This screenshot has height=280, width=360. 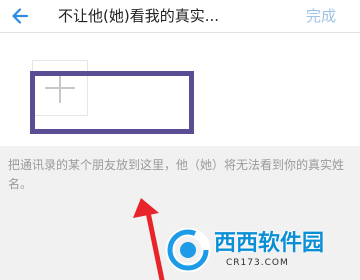 What do you see at coordinates (188, 250) in the screenshot?
I see `site-logo-icon` at bounding box center [188, 250].